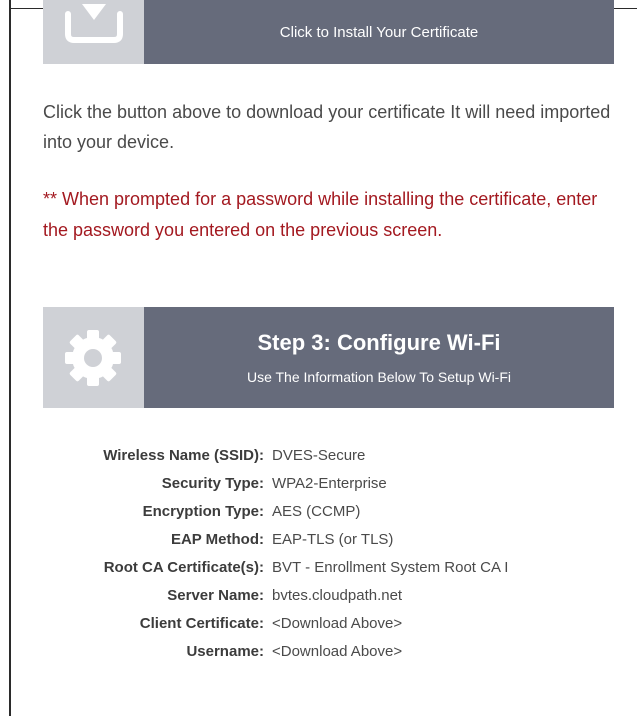 The width and height of the screenshot is (637, 716). I want to click on install-button-label: Click to Install Your Certificate, so click(379, 32).